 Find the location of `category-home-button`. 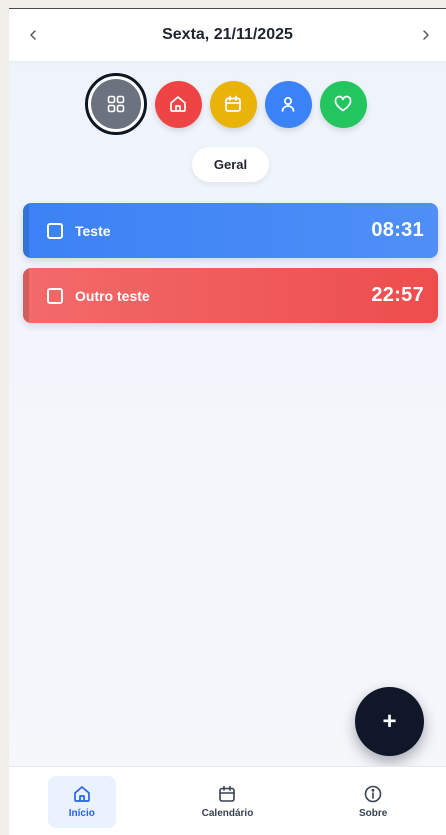

category-home-button is located at coordinates (178, 104).